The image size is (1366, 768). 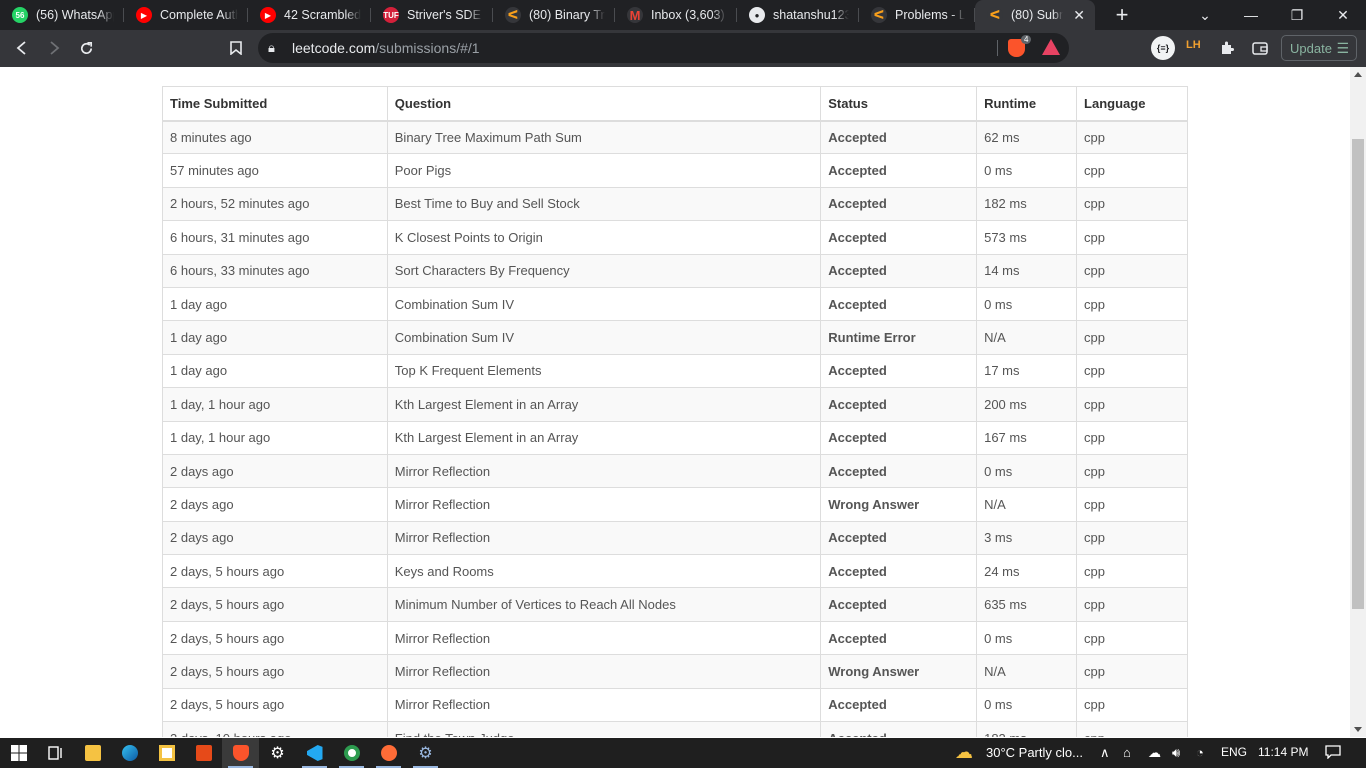 I want to click on settings-app-icon: ⚙, so click(x=425, y=753).